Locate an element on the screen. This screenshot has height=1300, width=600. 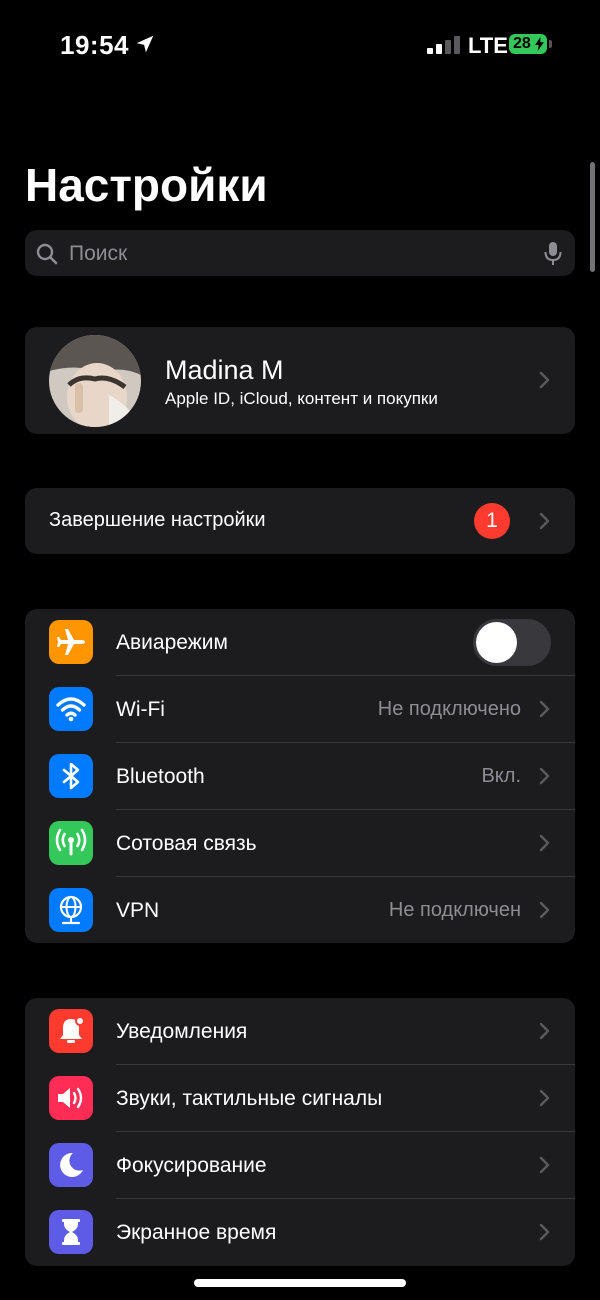
settings-row-sounds: Звуки, тактильные сигналы is located at coordinates (300, 1098).